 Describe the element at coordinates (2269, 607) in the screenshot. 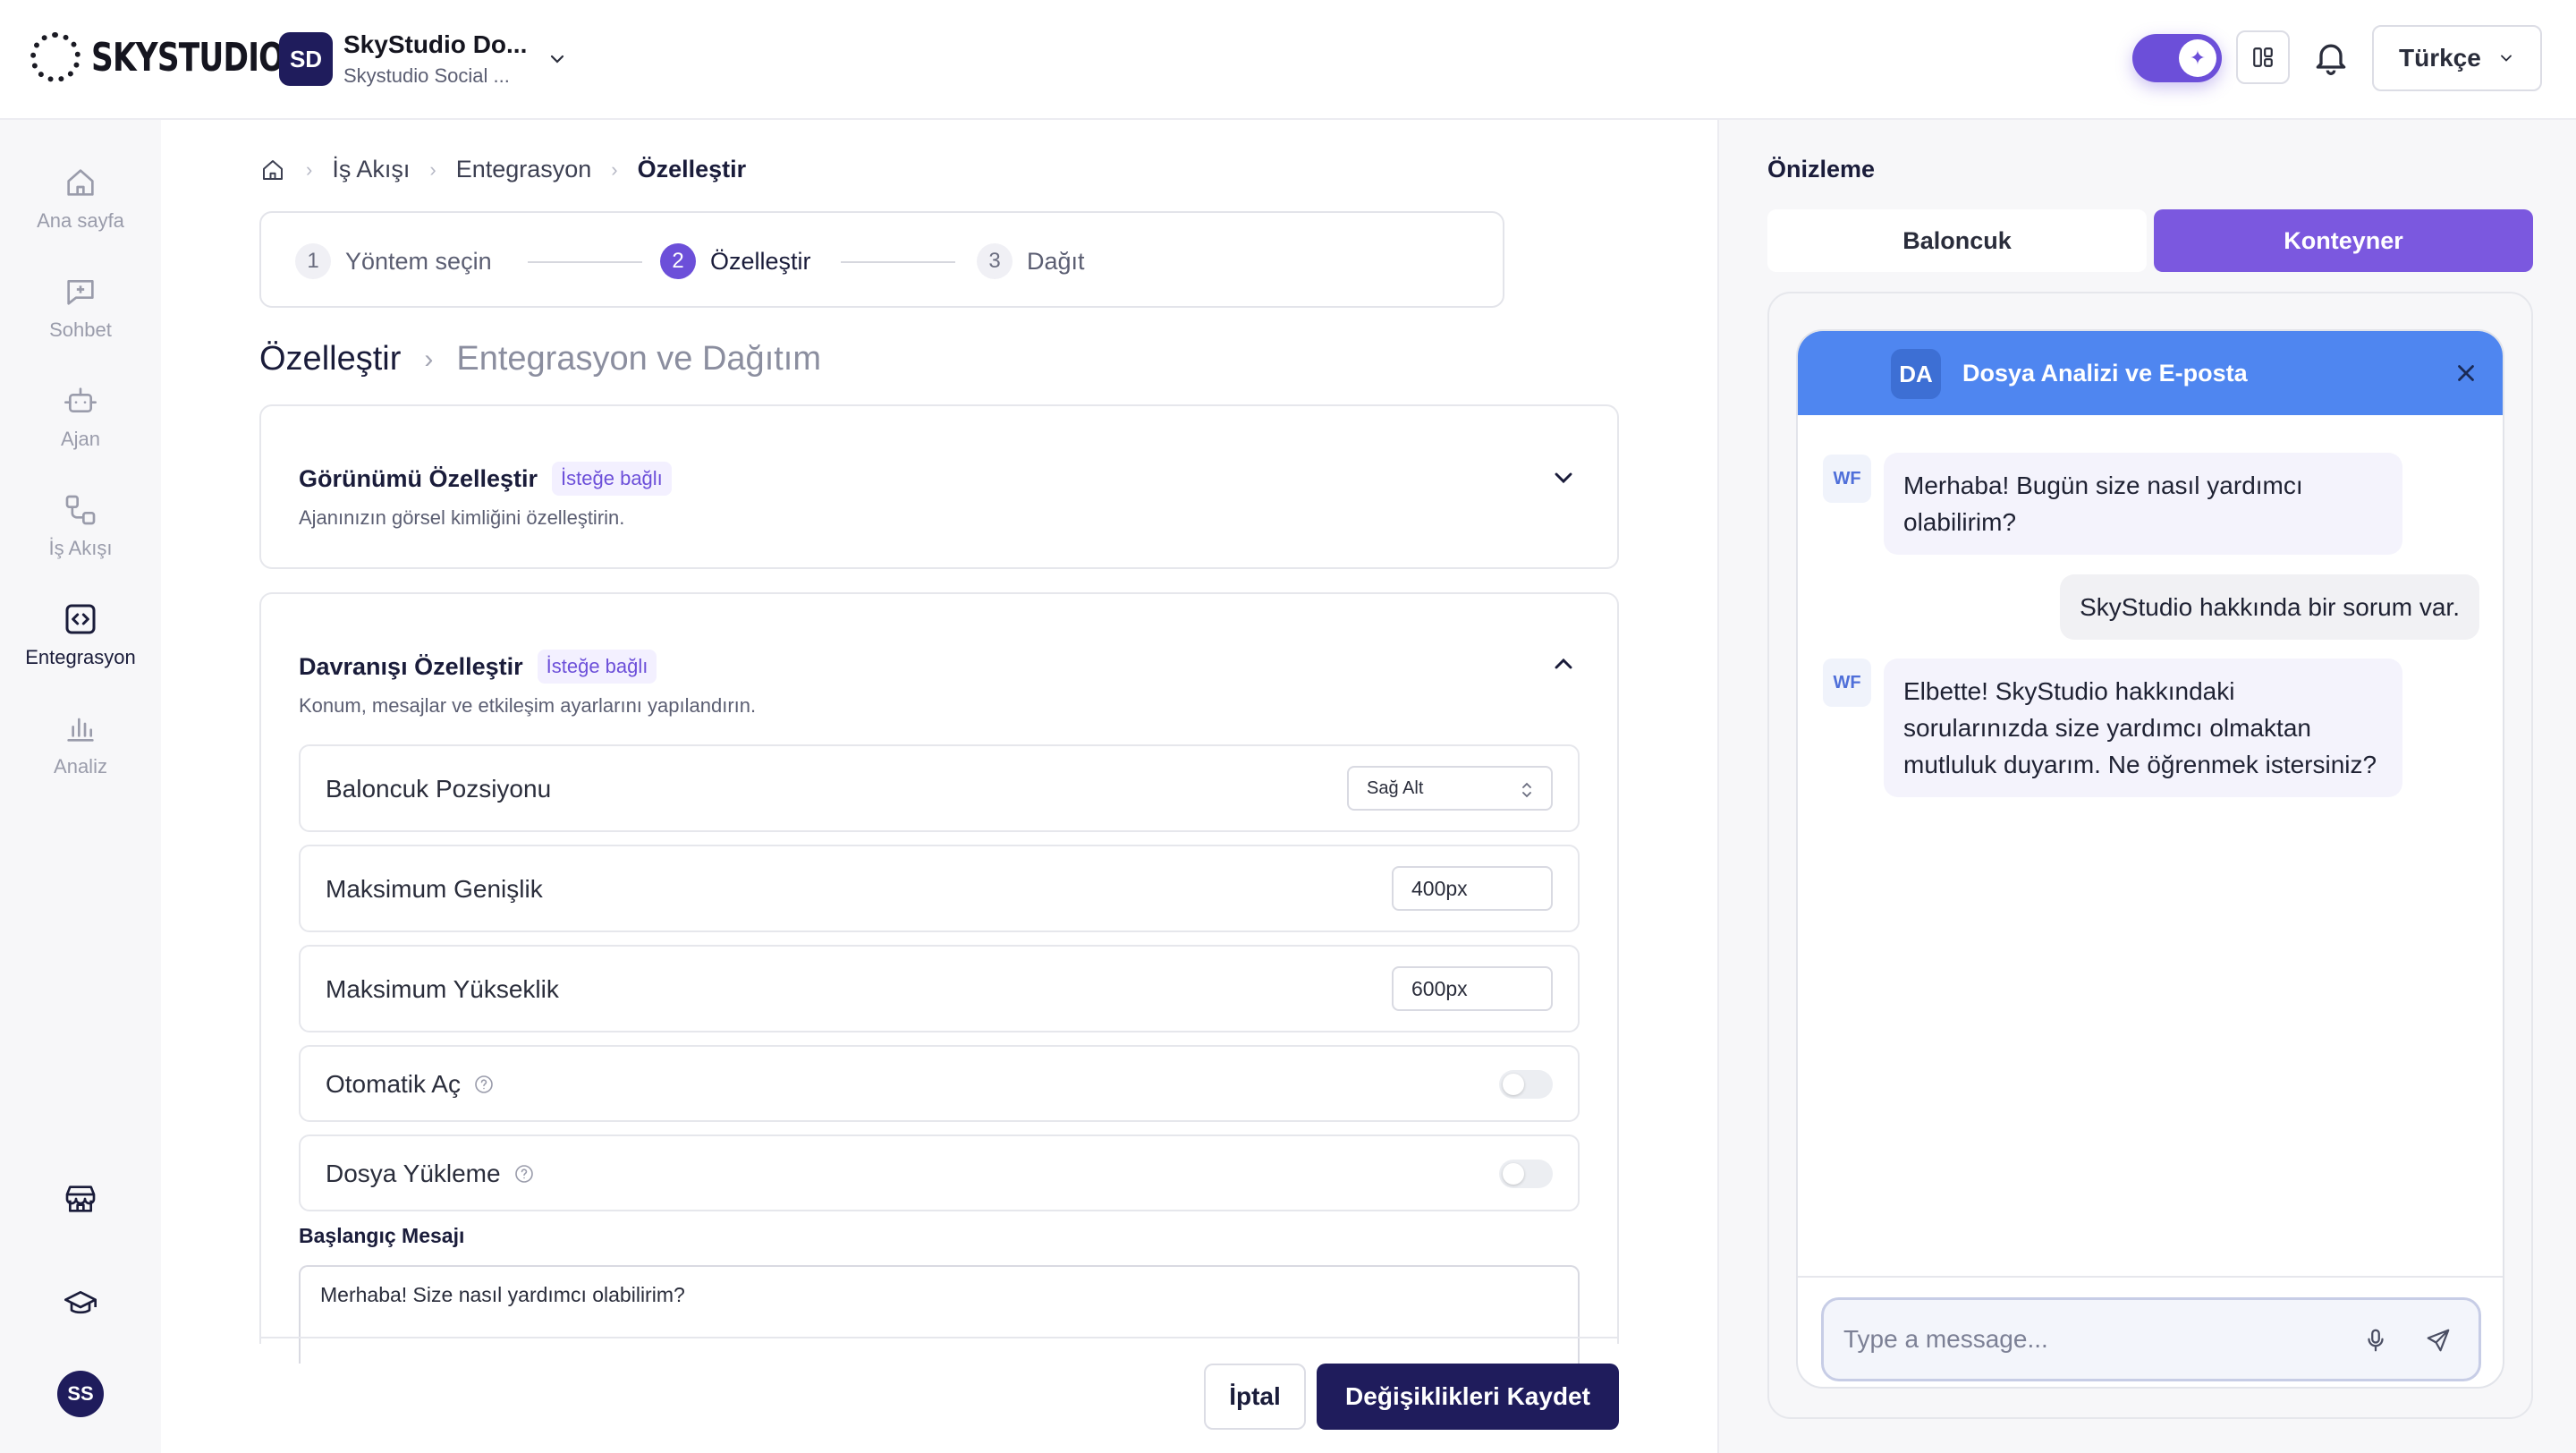

I see `user-message: SkyStudio hakkında bir sorum var.` at that location.